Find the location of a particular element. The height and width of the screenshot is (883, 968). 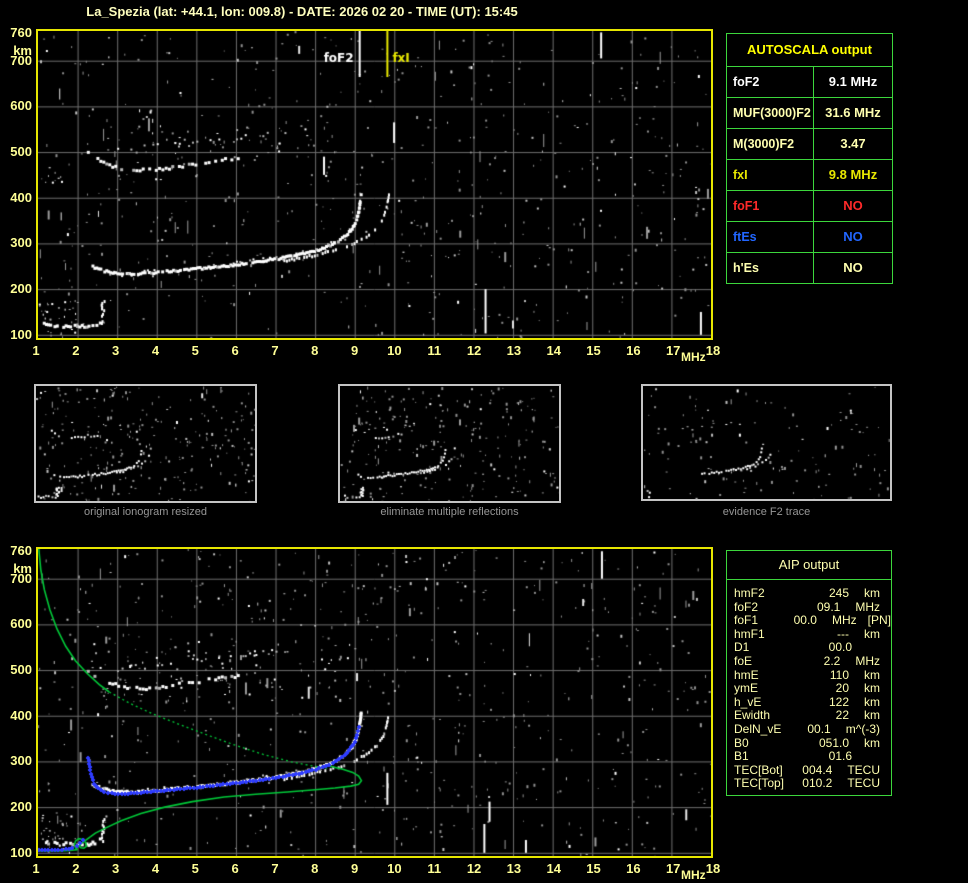

aip-unit: m^(-3) is located at coordinates (862, 728).